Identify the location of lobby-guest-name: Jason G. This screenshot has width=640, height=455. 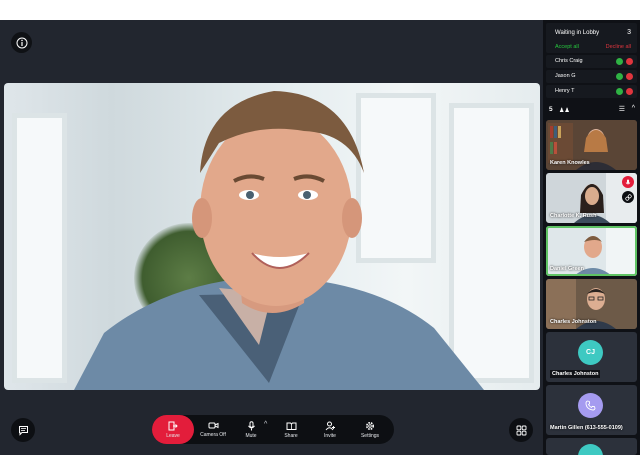
(565, 76).